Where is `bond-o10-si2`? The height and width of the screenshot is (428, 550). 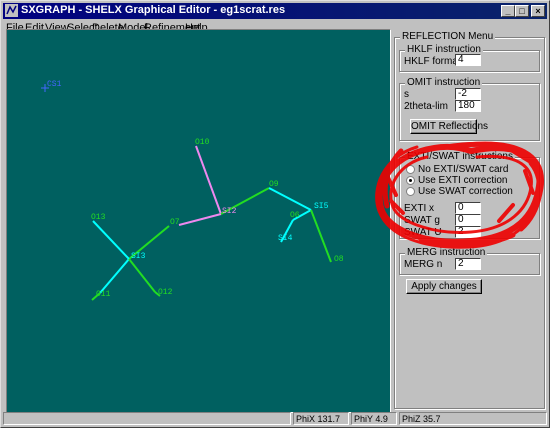 bond-o10-si2 is located at coordinates (208, 180).